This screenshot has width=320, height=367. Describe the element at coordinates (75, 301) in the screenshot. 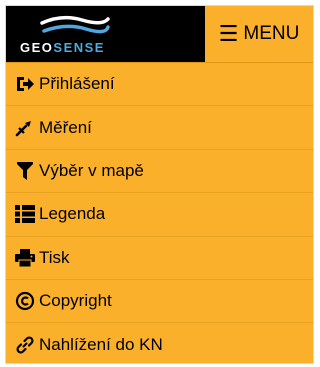

I see `menu-item-label: Copyright` at that location.